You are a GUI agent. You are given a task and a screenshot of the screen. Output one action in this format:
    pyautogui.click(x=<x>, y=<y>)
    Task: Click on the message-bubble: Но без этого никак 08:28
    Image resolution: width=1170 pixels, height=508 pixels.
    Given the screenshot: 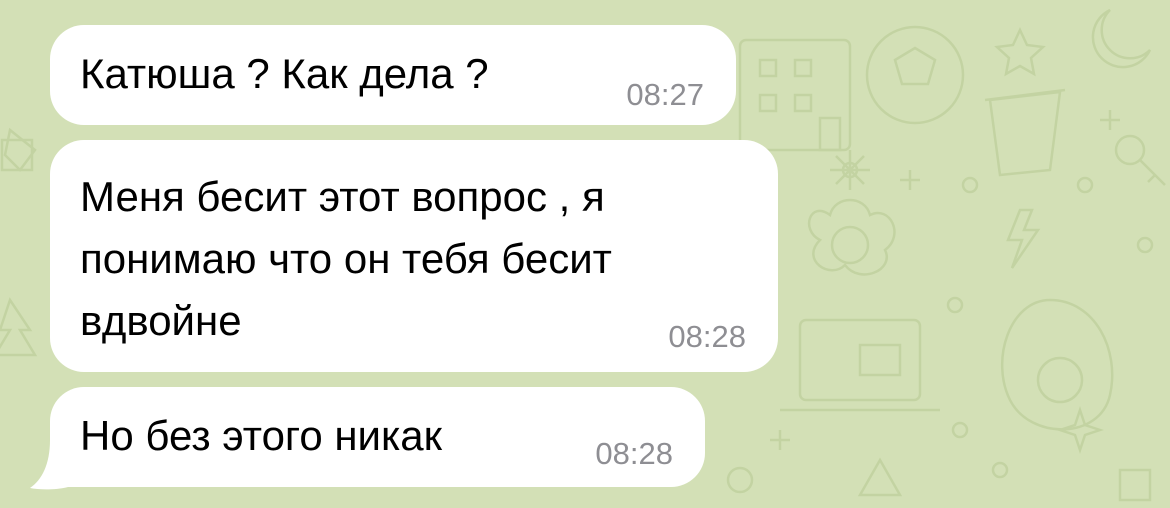 What is the action you would take?
    pyautogui.click(x=377, y=437)
    